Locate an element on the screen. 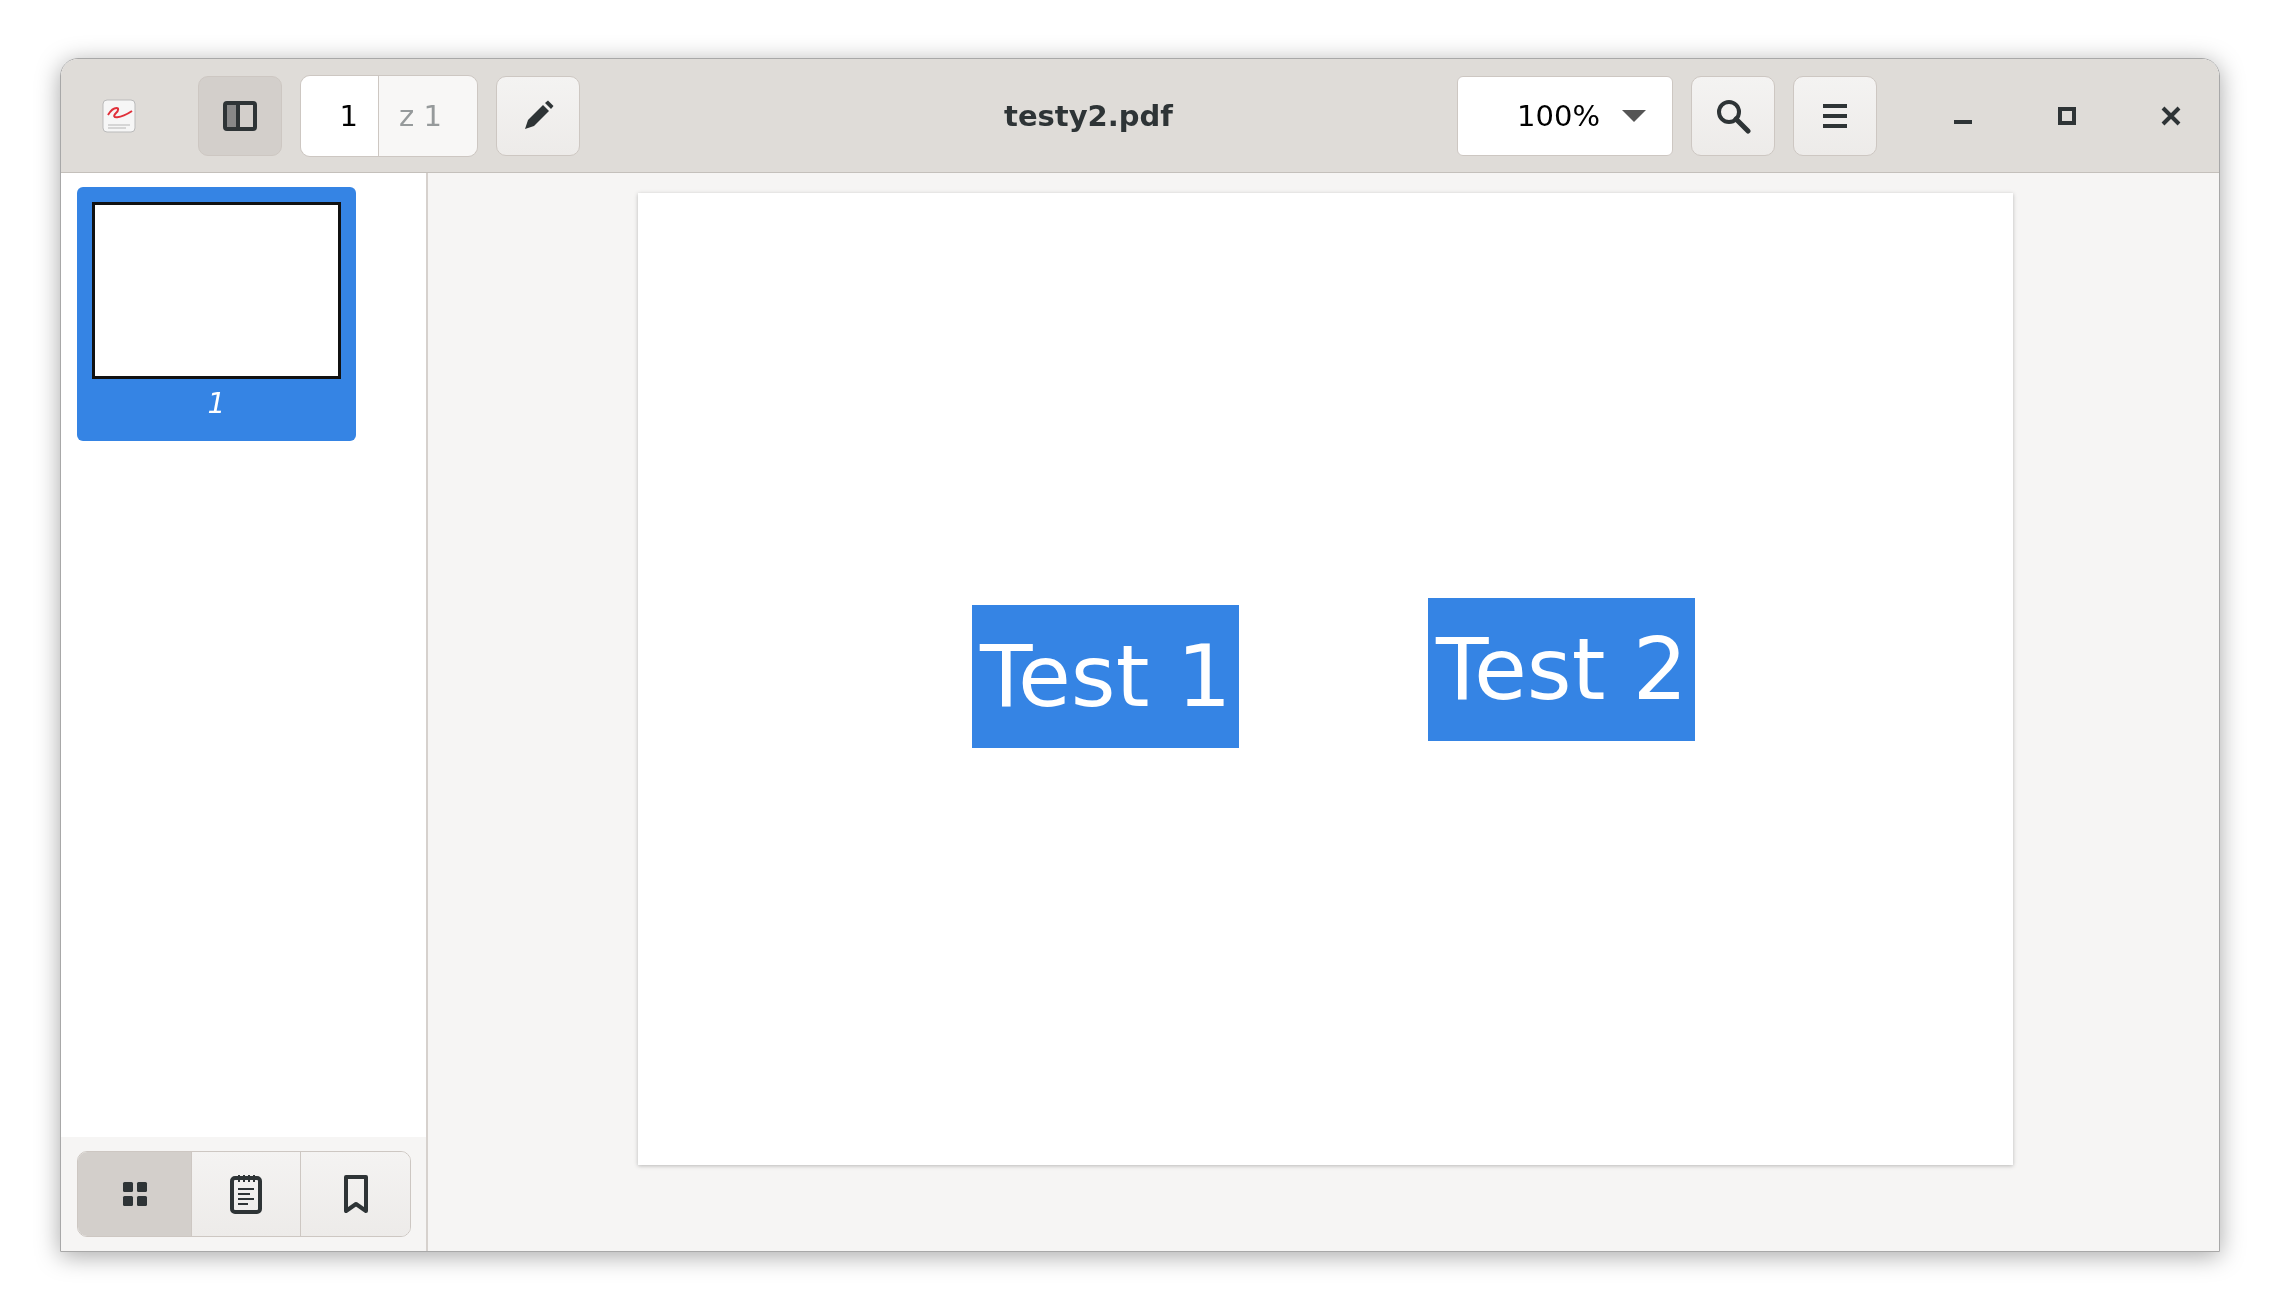 Image resolution: width=2282 pixels, height=1314 pixels. menu-icon is located at coordinates (1835, 115).